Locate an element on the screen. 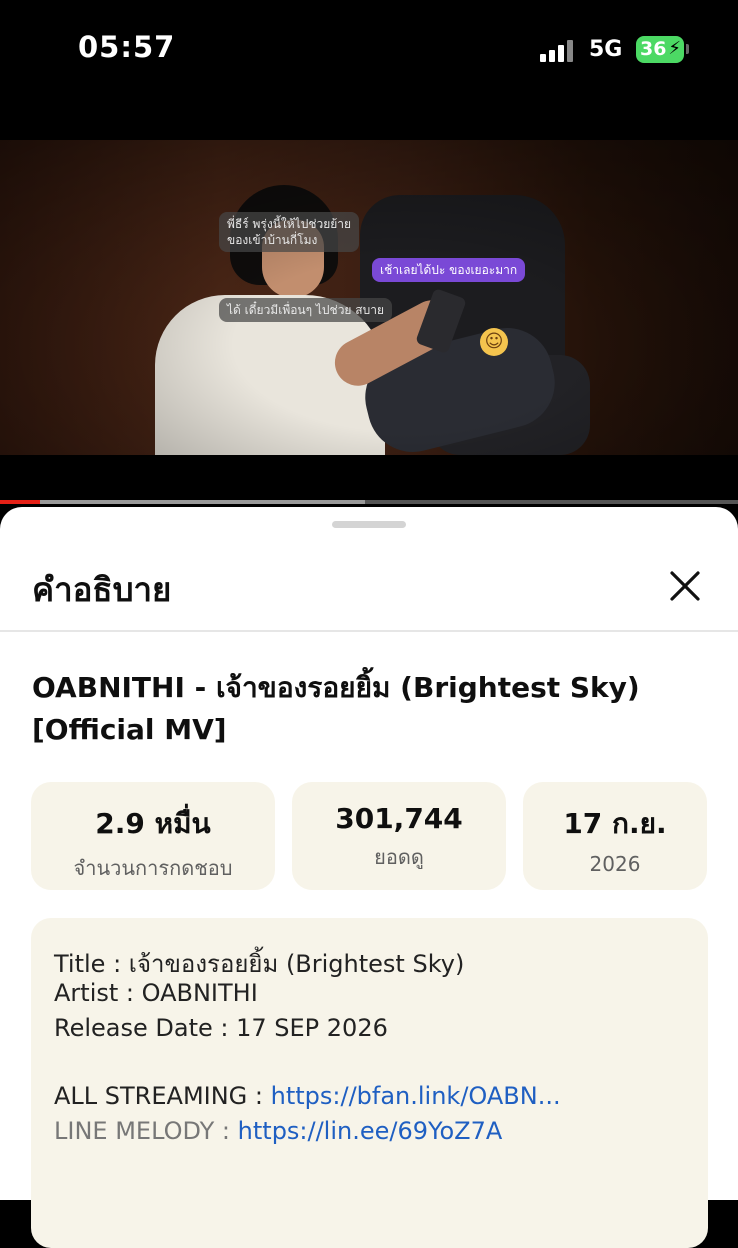  clock: 05:57 is located at coordinates (127, 47).